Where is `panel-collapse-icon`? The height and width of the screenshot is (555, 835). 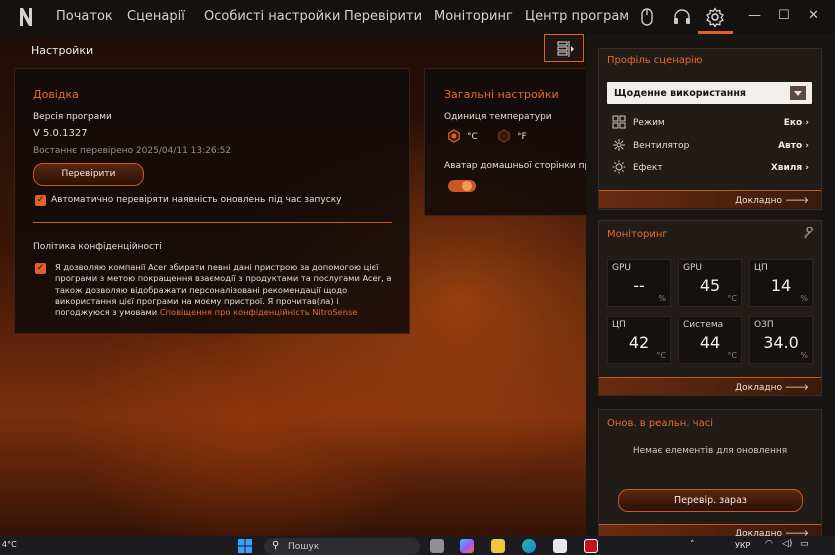 panel-collapse-icon is located at coordinates (565, 49).